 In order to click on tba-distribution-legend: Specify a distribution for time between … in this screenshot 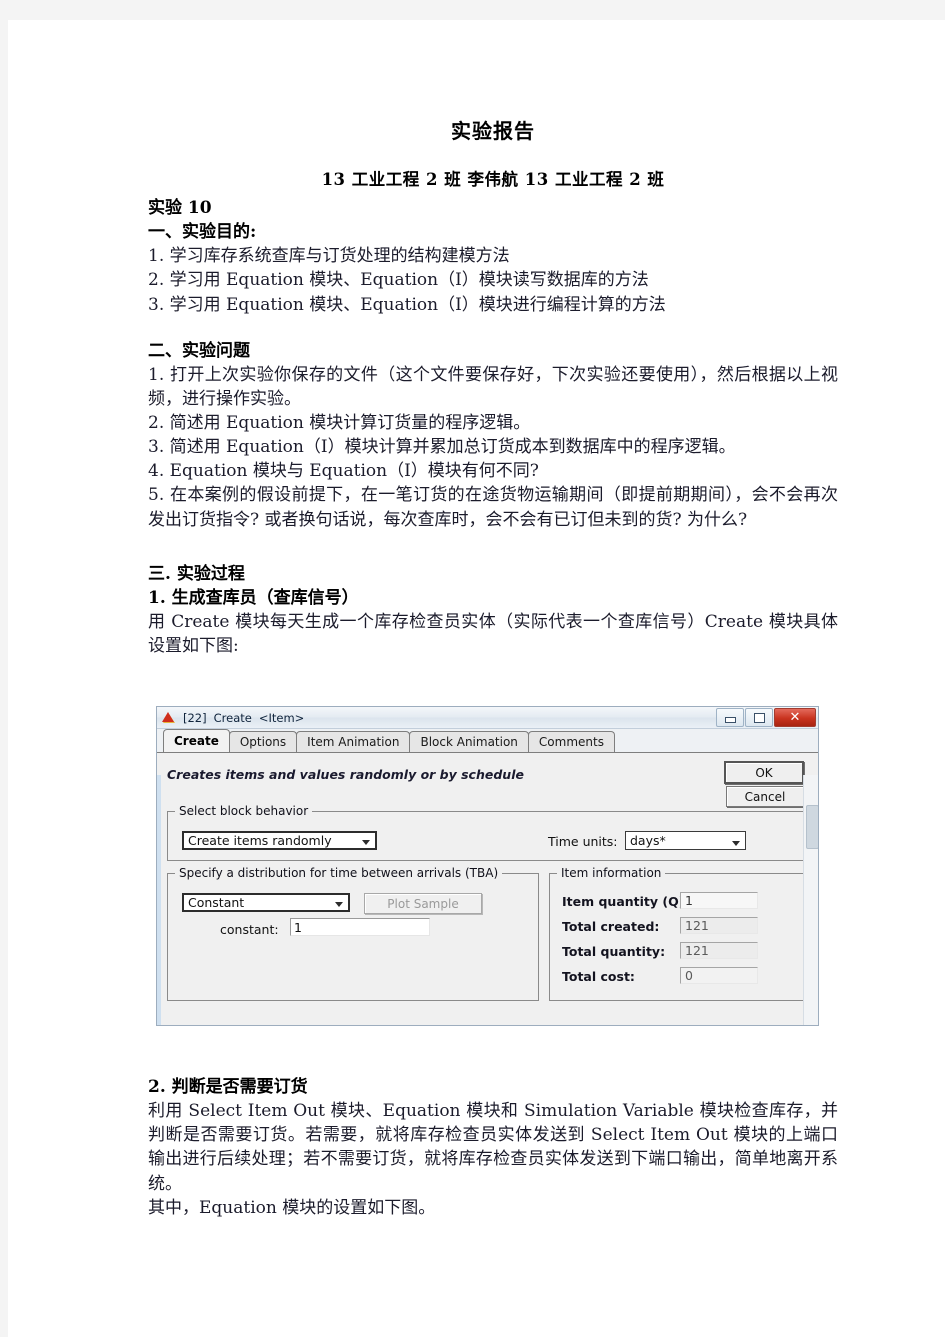, I will do `click(339, 873)`.